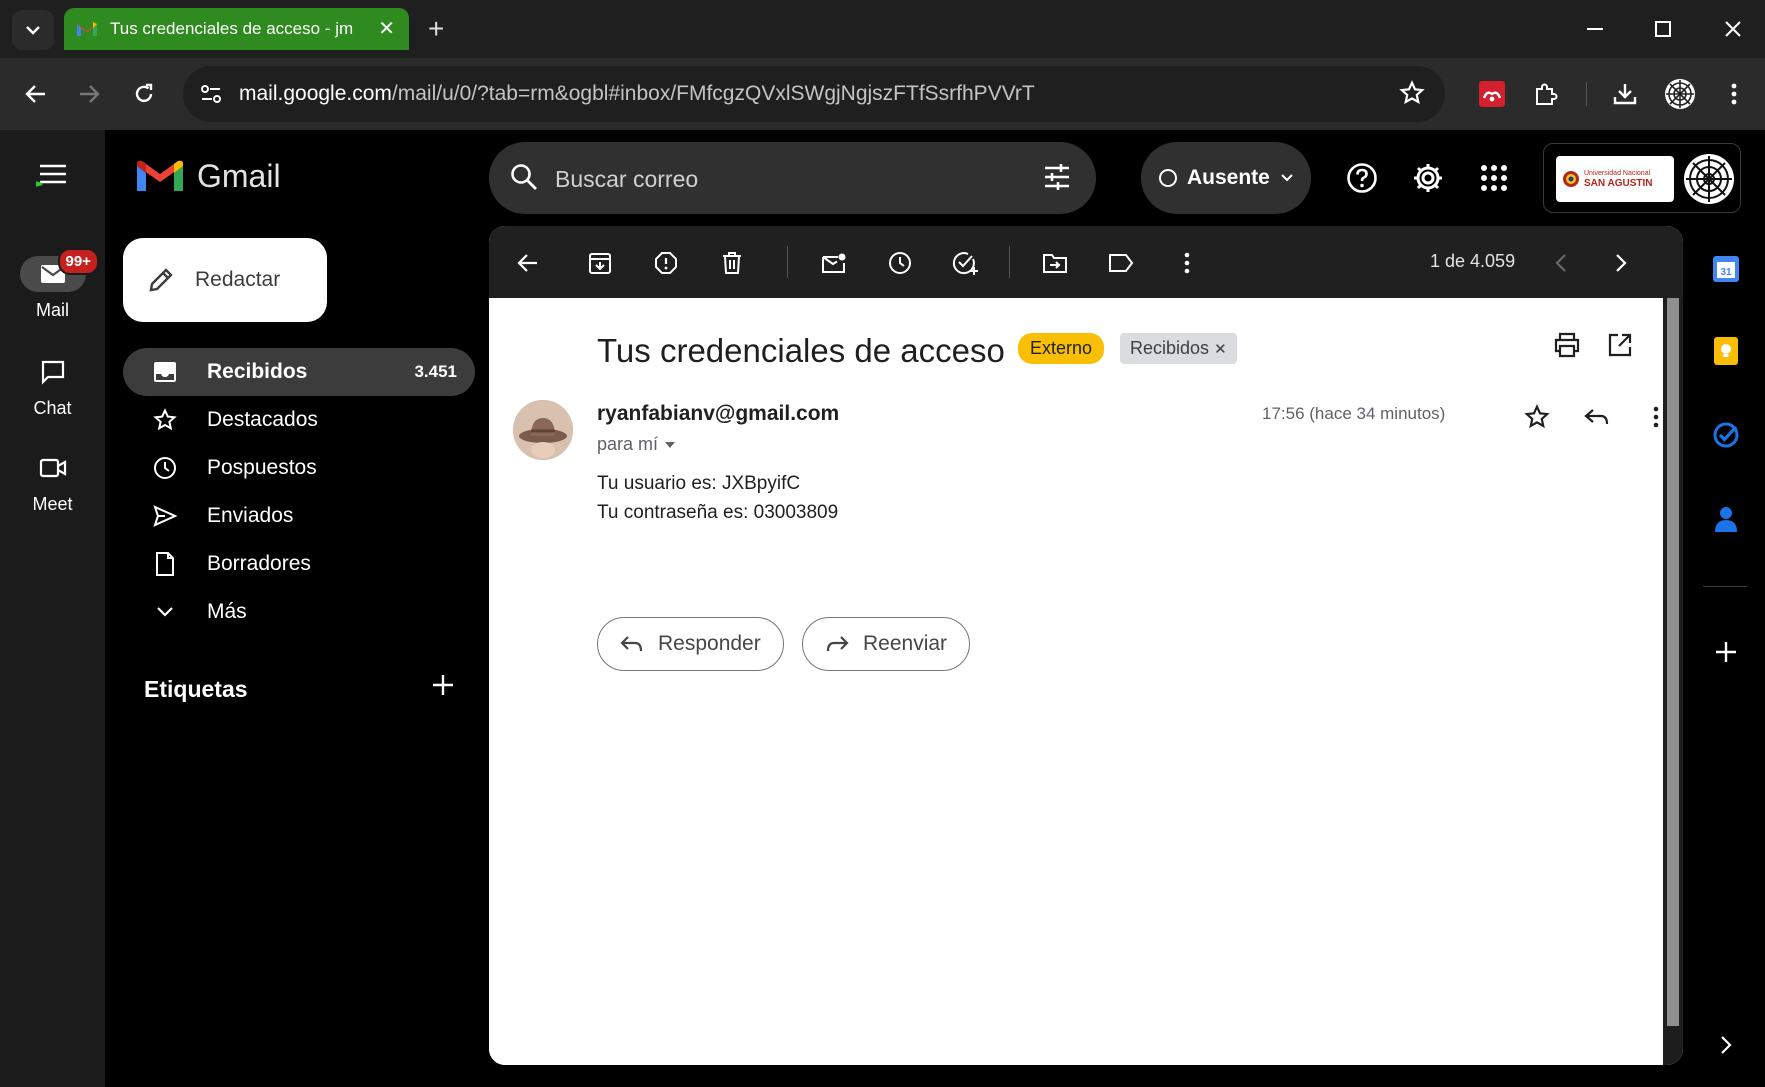  Describe the element at coordinates (900, 263) in the screenshot. I see `snooze-button` at that location.